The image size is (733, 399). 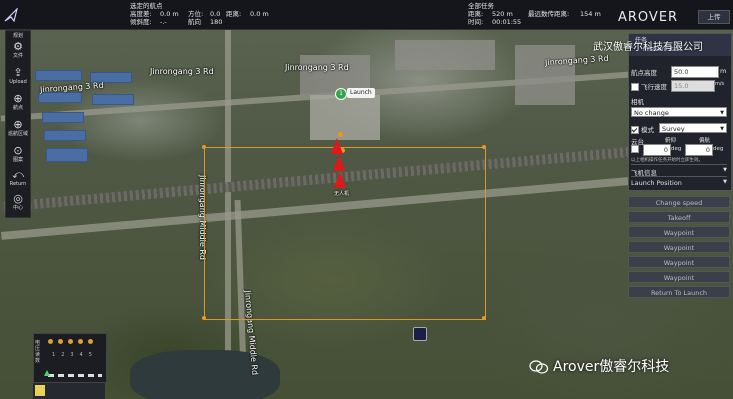 I want to click on yaw-unit: deg, so click(x=718, y=149).